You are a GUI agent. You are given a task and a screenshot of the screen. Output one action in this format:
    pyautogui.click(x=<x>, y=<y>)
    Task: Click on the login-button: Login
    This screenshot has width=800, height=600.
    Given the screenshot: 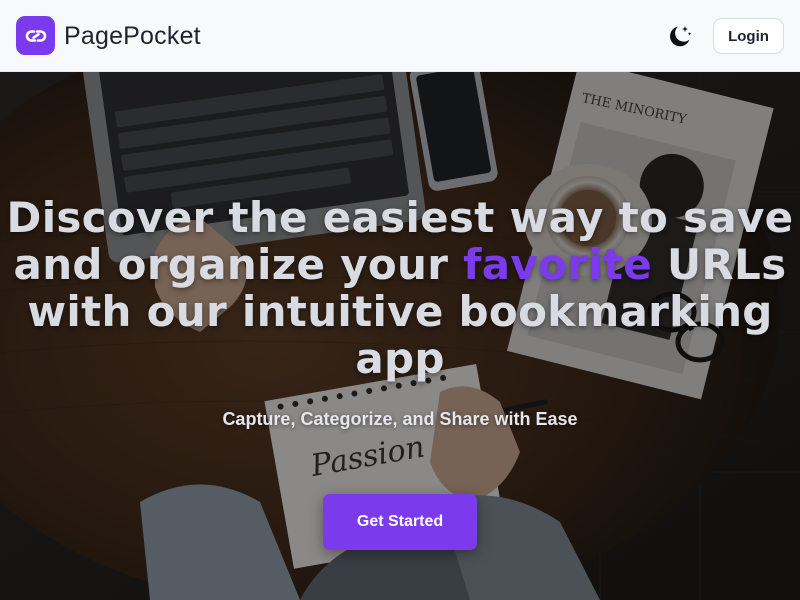 What is the action you would take?
    pyautogui.click(x=748, y=36)
    